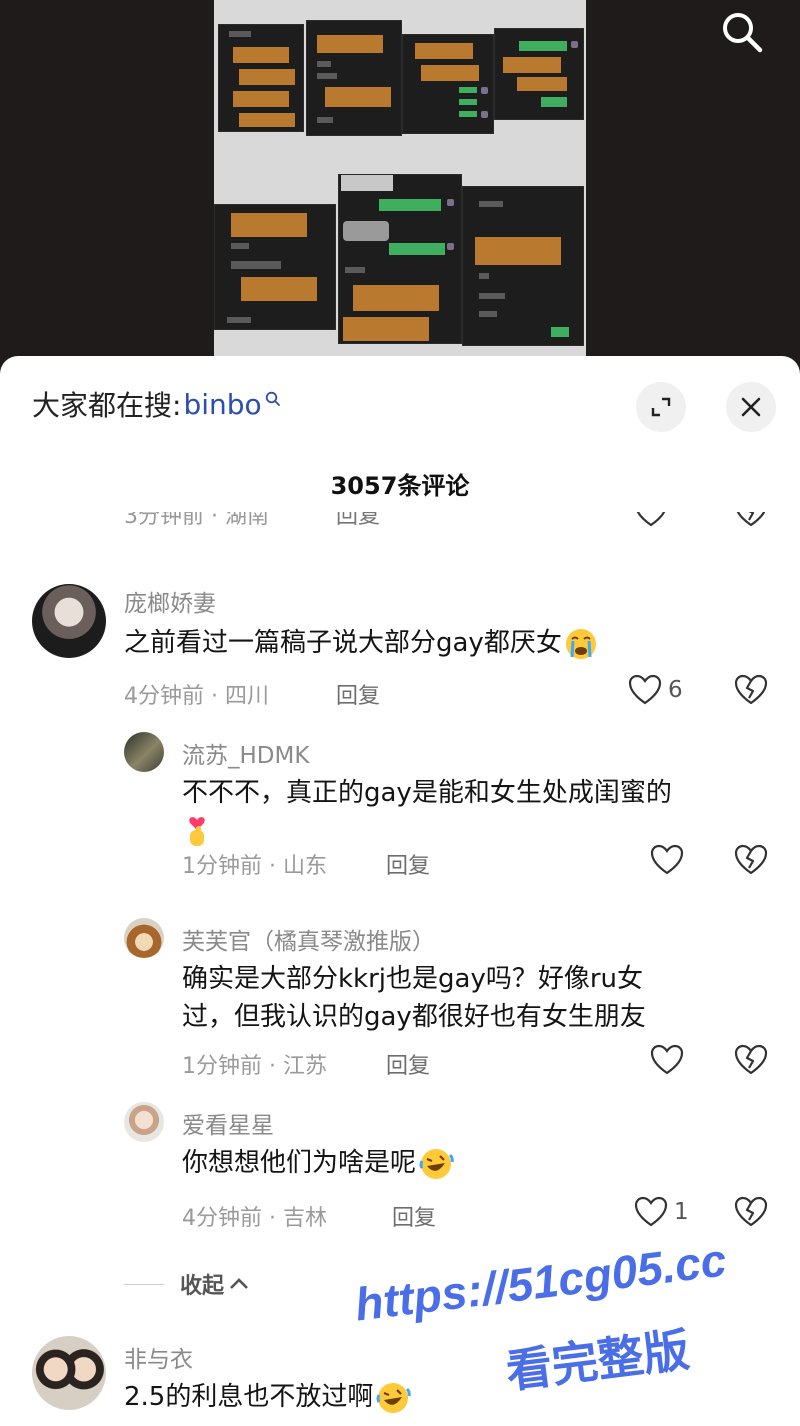 This screenshot has width=800, height=1426. I want to click on comment-count: 3057条评论, so click(400, 486).